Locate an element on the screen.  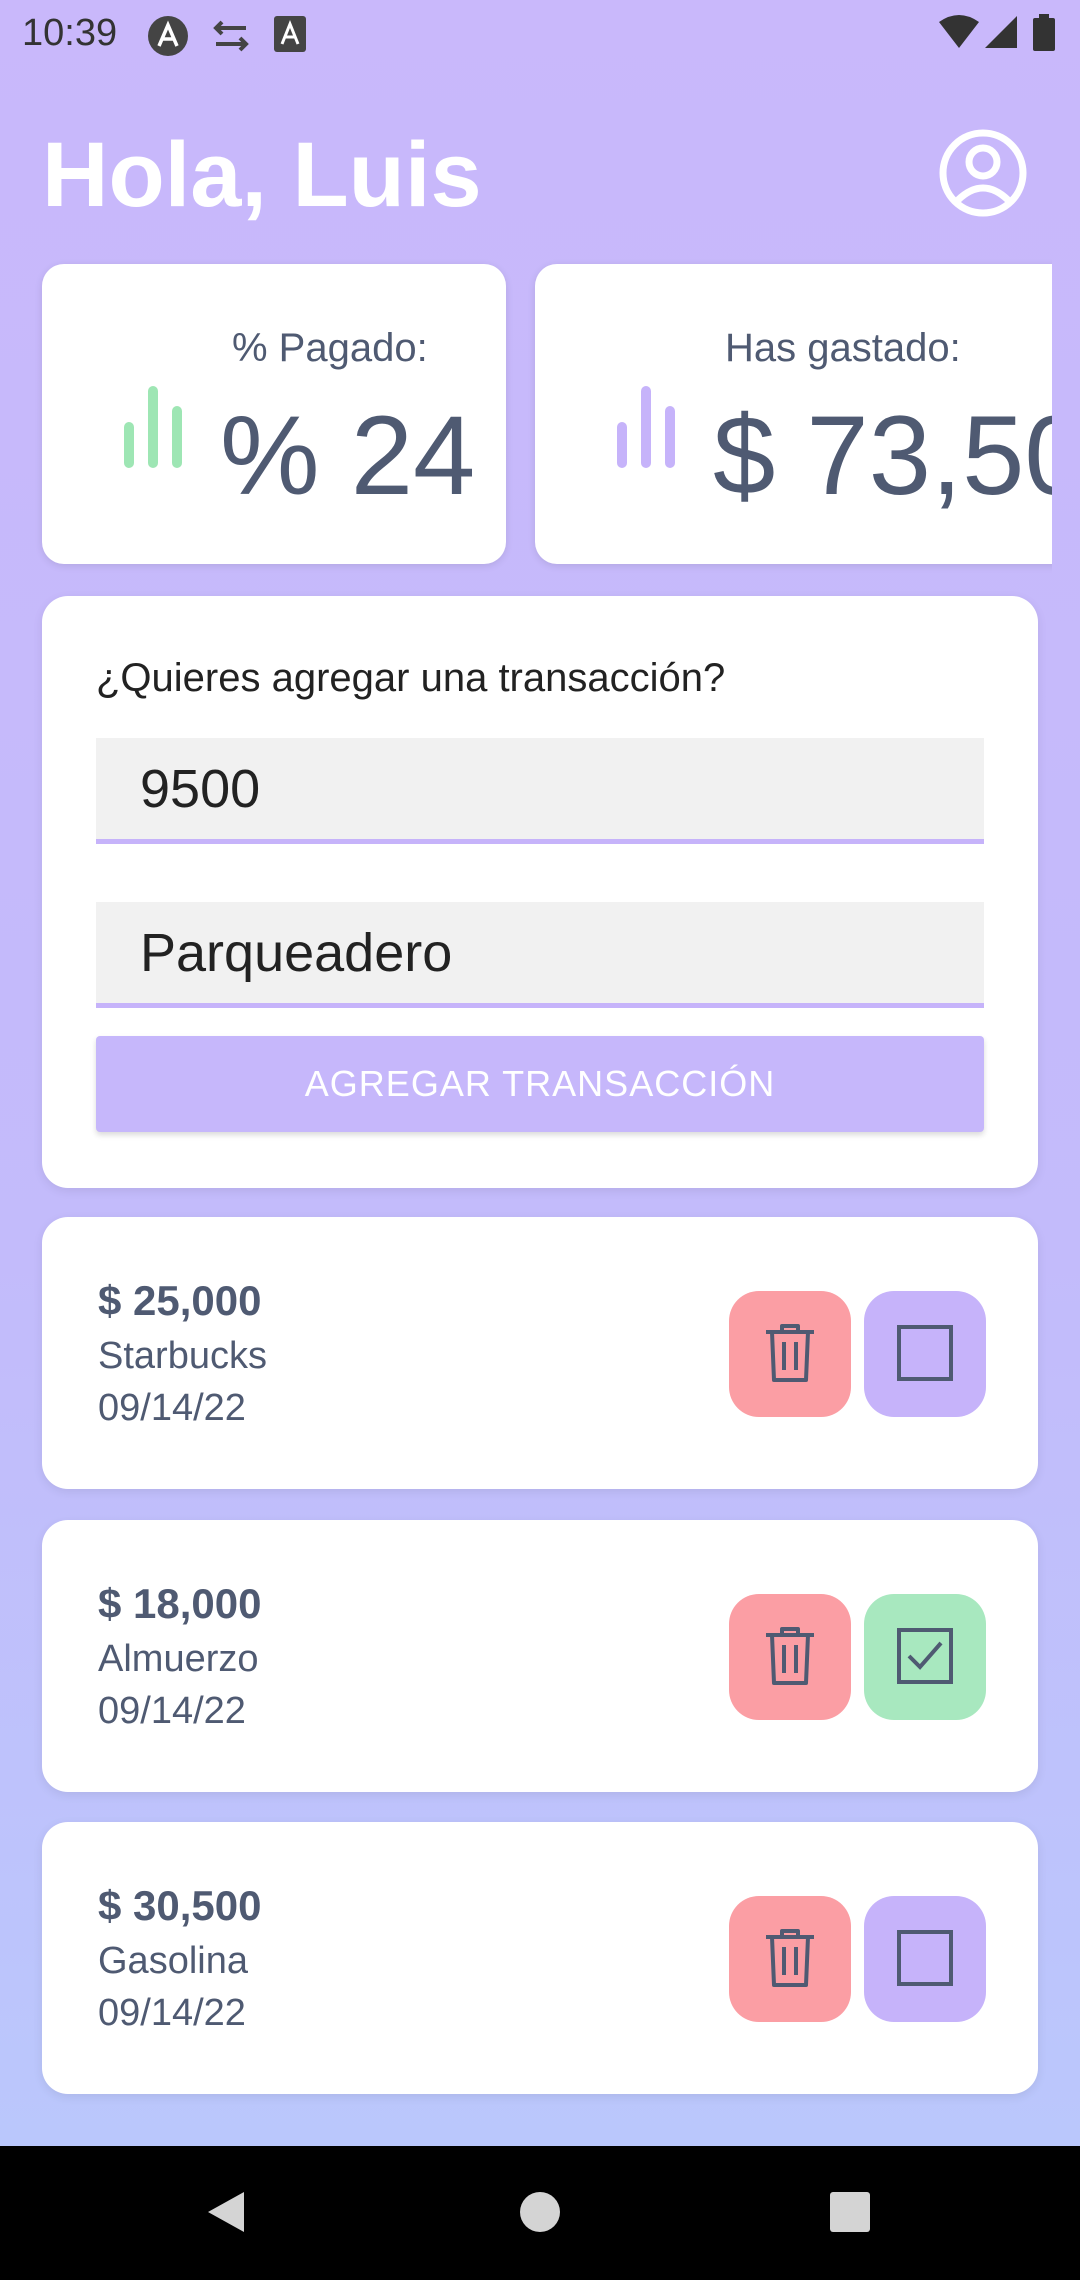
amount-field is located at coordinates (540, 791).